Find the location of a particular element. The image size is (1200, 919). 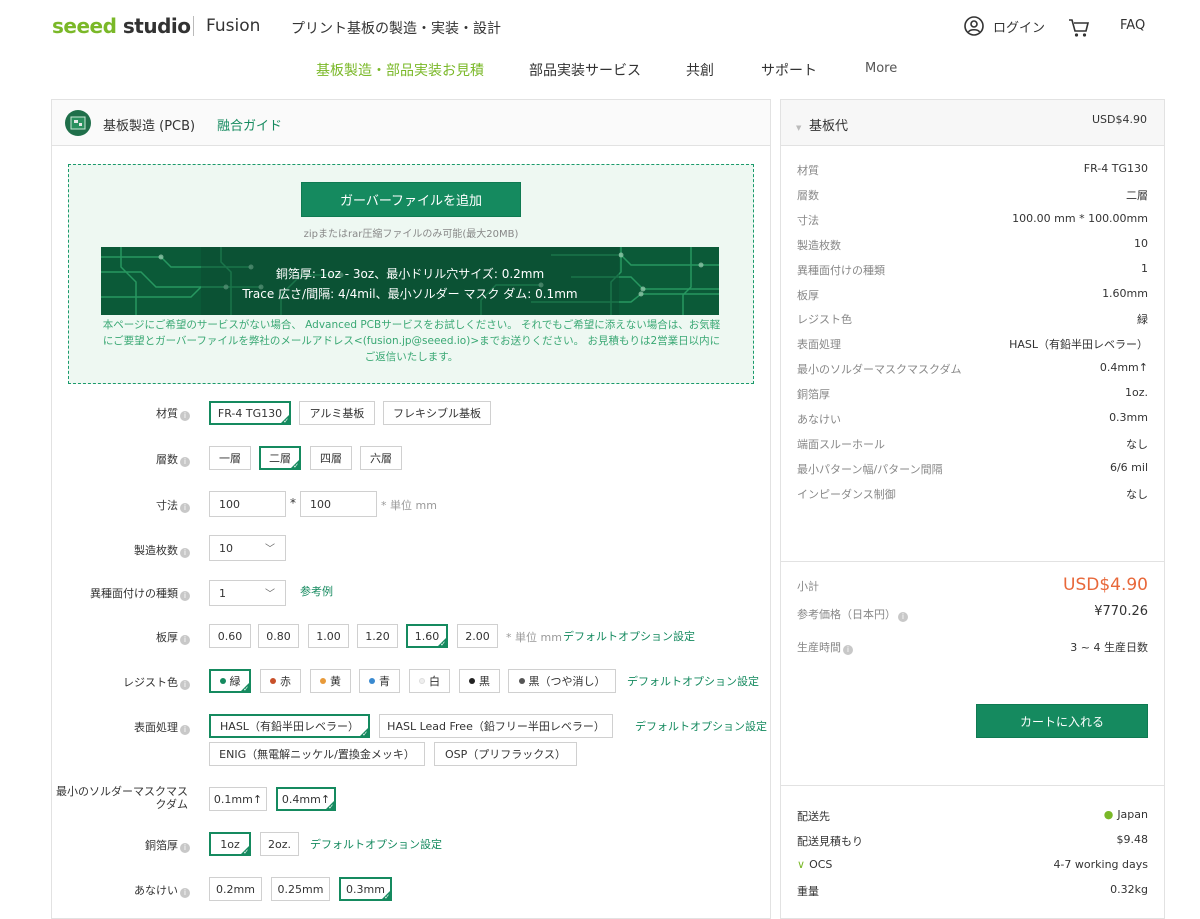

thickness-120: 1.20 is located at coordinates (377, 636).